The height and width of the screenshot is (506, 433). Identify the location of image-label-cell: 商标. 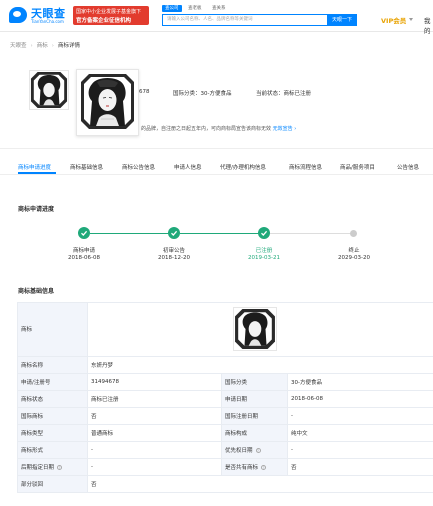
(52, 329).